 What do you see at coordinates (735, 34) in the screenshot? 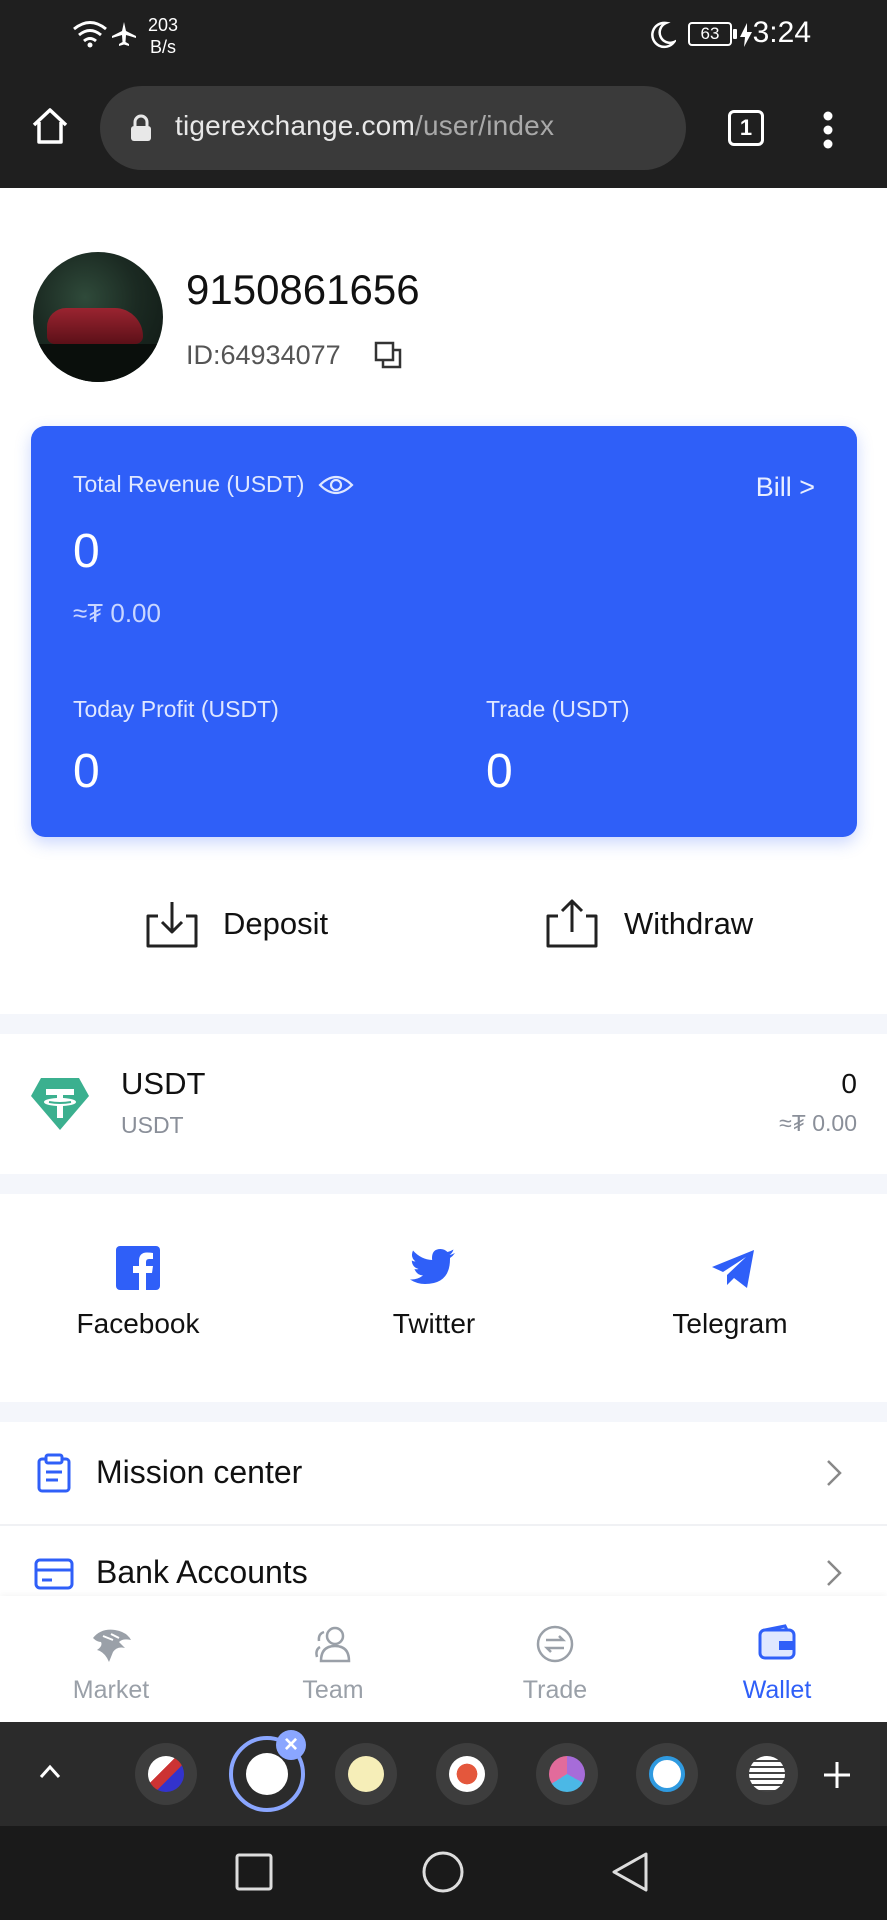
I see `battery-tip` at bounding box center [735, 34].